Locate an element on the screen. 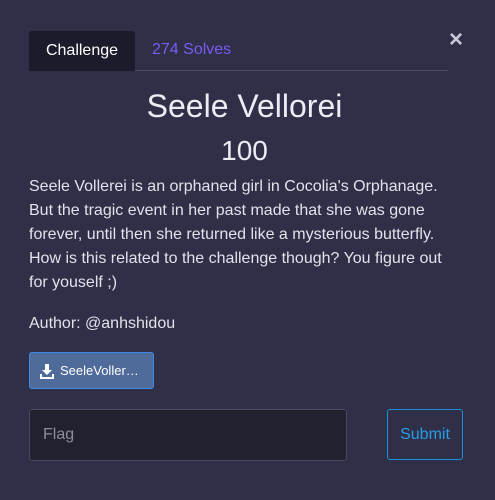 This screenshot has height=500, width=495. download-icon is located at coordinates (47, 371).